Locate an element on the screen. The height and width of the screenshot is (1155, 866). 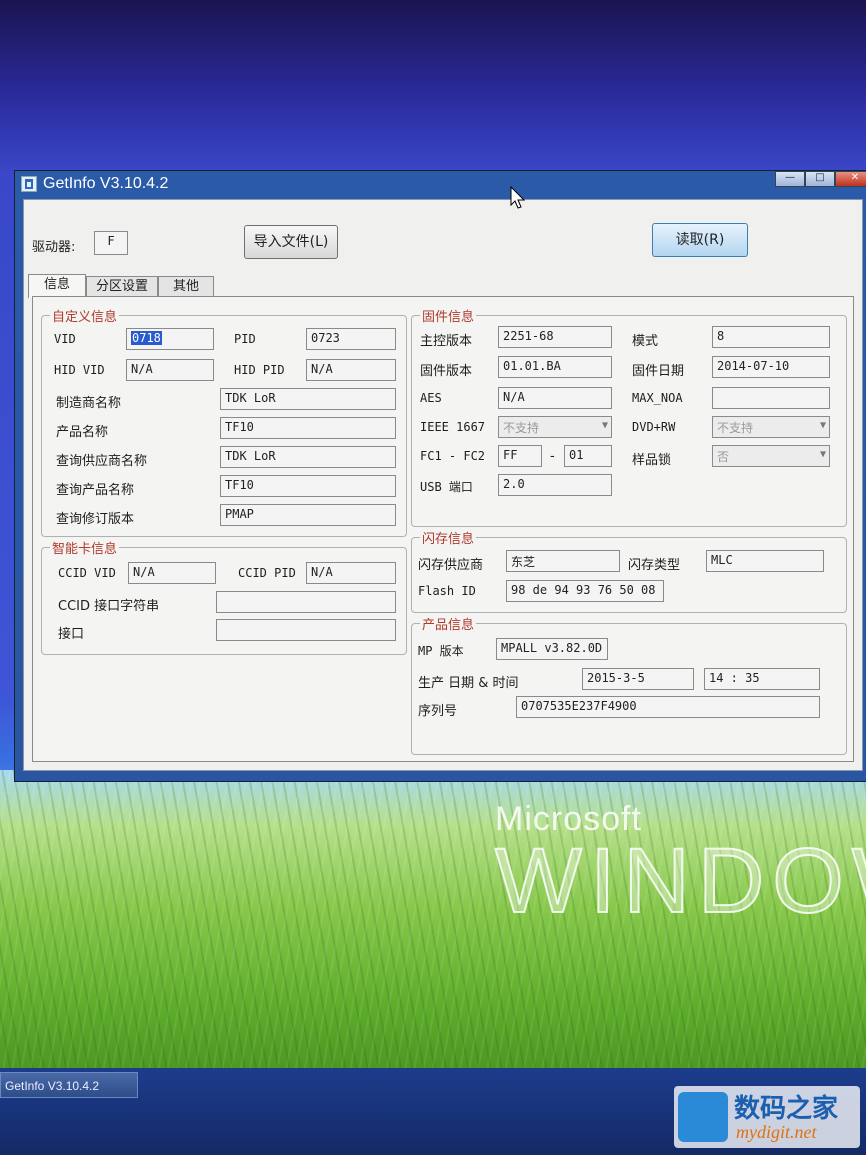
watermark-cn-text: 数码之家 is located at coordinates (786, 1109).